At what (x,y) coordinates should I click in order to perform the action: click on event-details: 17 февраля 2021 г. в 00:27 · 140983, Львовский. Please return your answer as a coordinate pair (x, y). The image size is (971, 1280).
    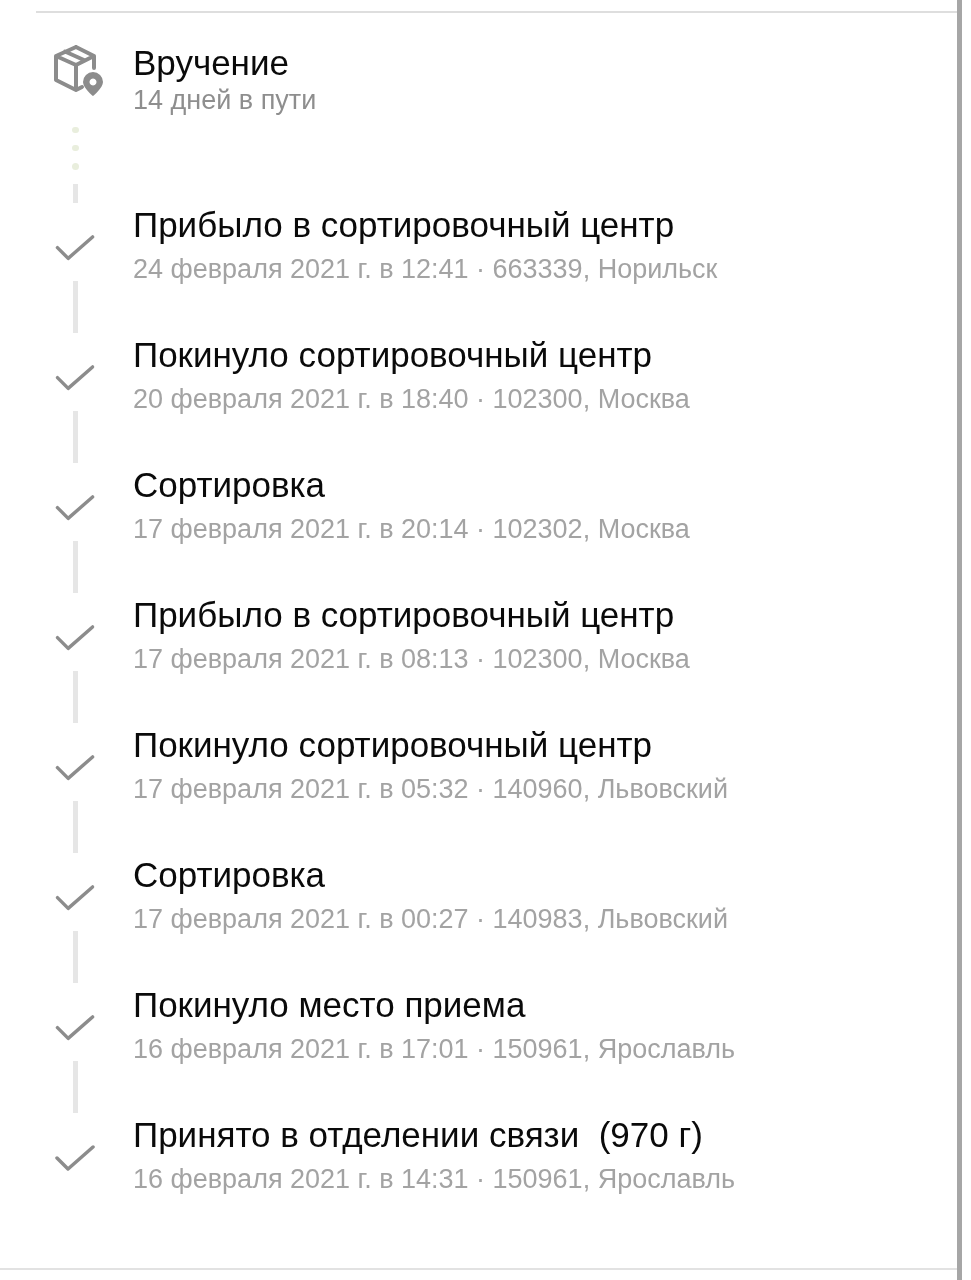
    Looking at the image, I should click on (430, 919).